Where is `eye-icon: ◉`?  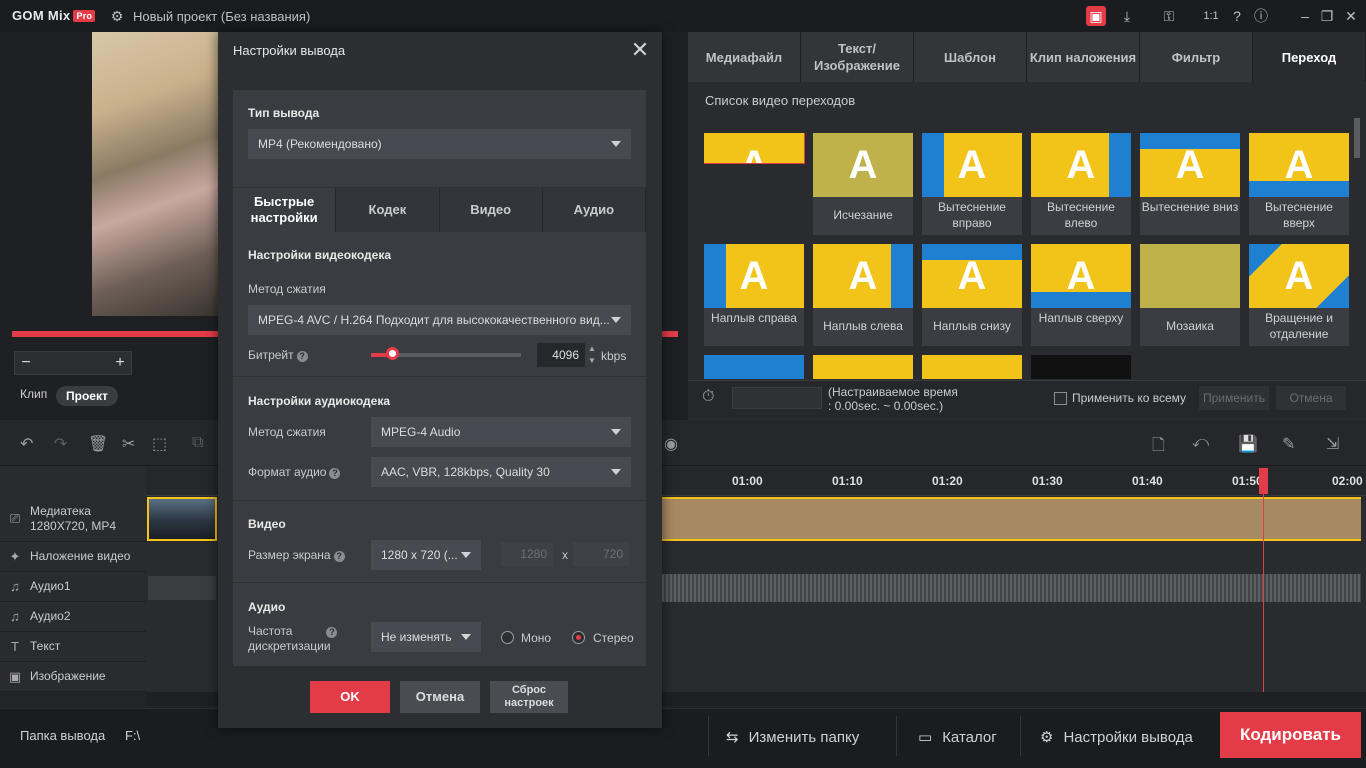
eye-icon: ◉ is located at coordinates (671, 444).